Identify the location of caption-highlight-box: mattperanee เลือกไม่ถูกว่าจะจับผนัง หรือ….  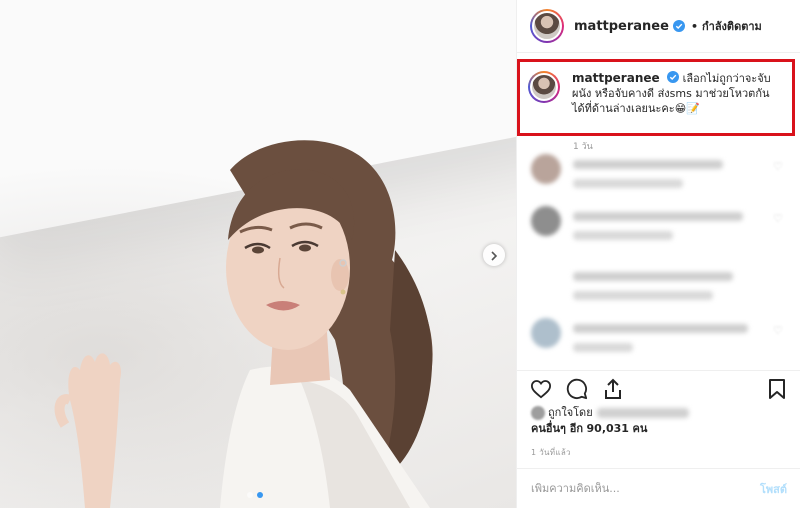
(656, 97).